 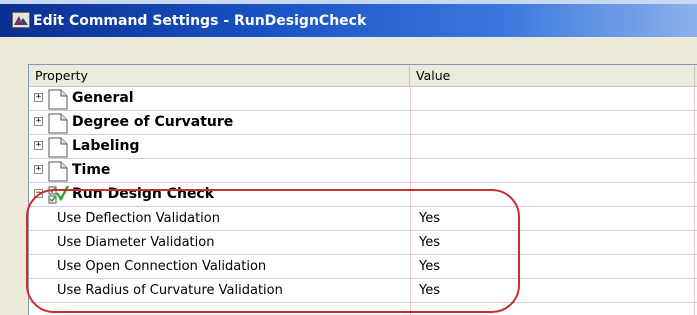 I want to click on property-row-partial, so click(x=363, y=309).